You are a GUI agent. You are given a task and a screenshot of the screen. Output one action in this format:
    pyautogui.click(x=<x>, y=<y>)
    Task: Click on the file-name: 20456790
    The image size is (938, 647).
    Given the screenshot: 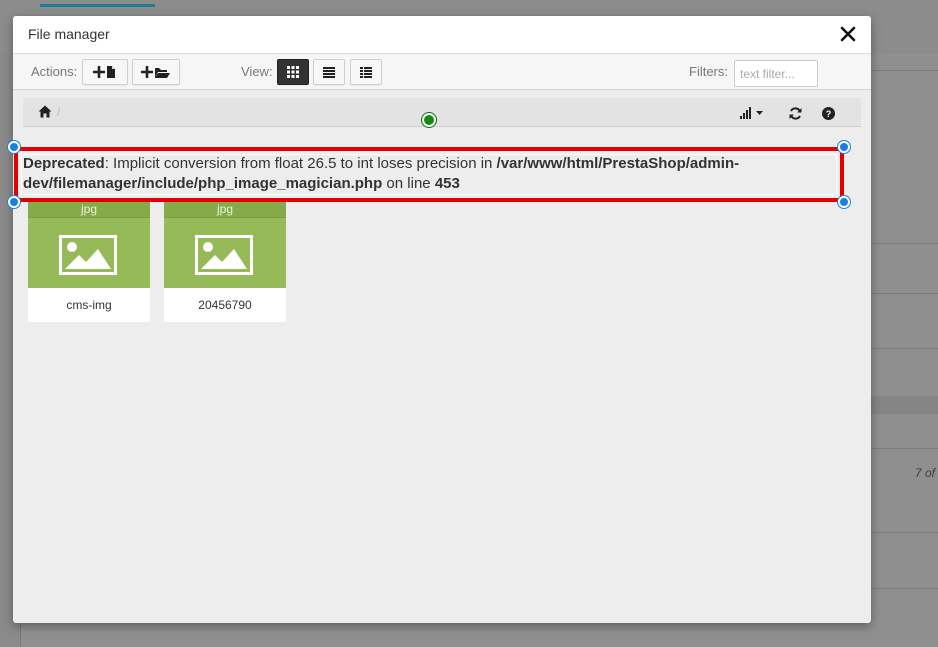 What is the action you would take?
    pyautogui.click(x=225, y=305)
    